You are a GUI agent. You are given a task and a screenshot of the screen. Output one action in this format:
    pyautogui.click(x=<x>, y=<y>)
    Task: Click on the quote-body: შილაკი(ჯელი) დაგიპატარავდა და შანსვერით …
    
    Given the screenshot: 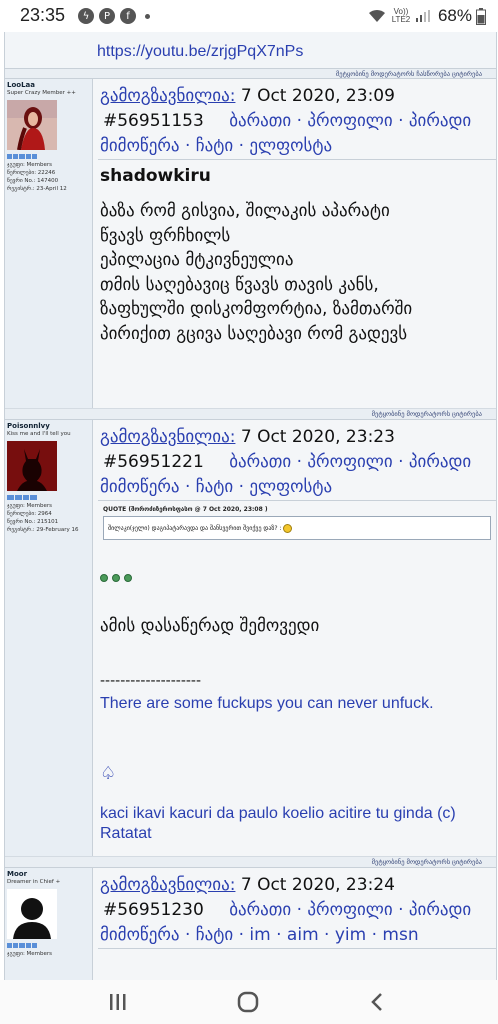 What is the action you would take?
    pyautogui.click(x=297, y=528)
    